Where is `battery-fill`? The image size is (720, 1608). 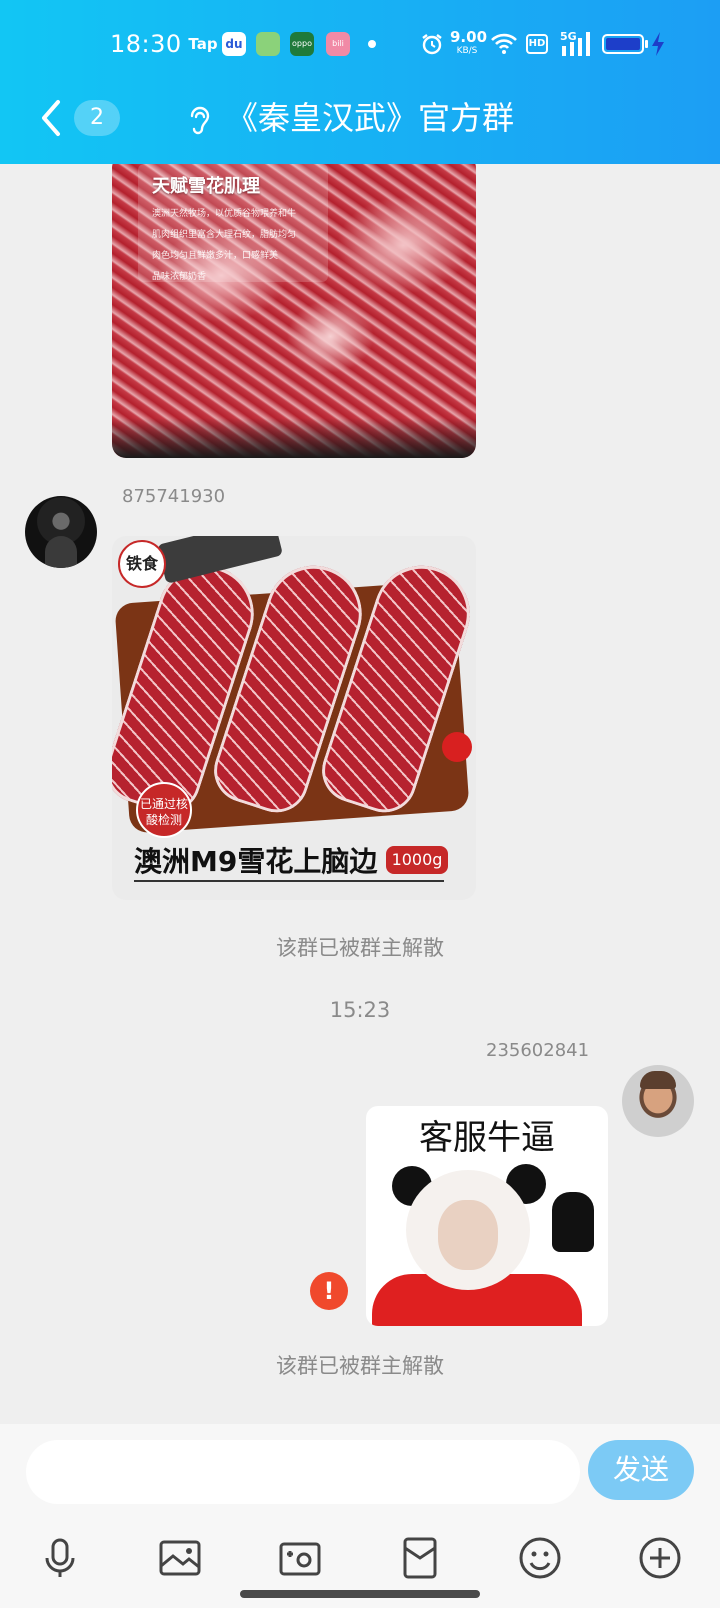 battery-fill is located at coordinates (623, 44).